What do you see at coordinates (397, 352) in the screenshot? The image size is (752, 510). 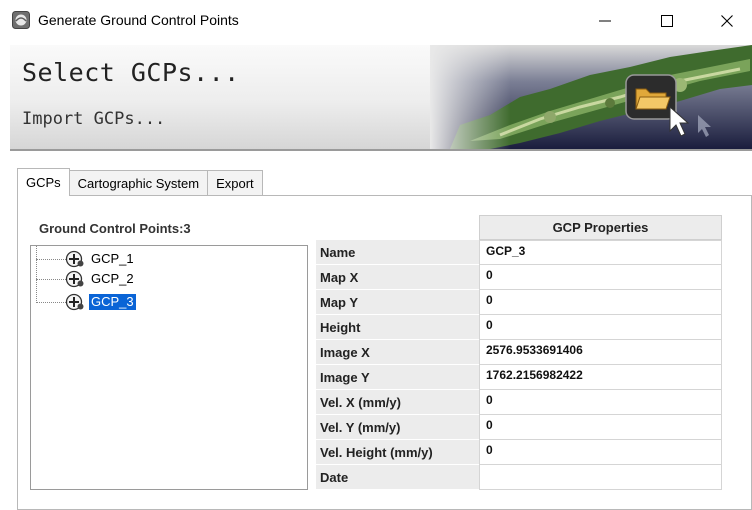 I see `property-label: Image X` at bounding box center [397, 352].